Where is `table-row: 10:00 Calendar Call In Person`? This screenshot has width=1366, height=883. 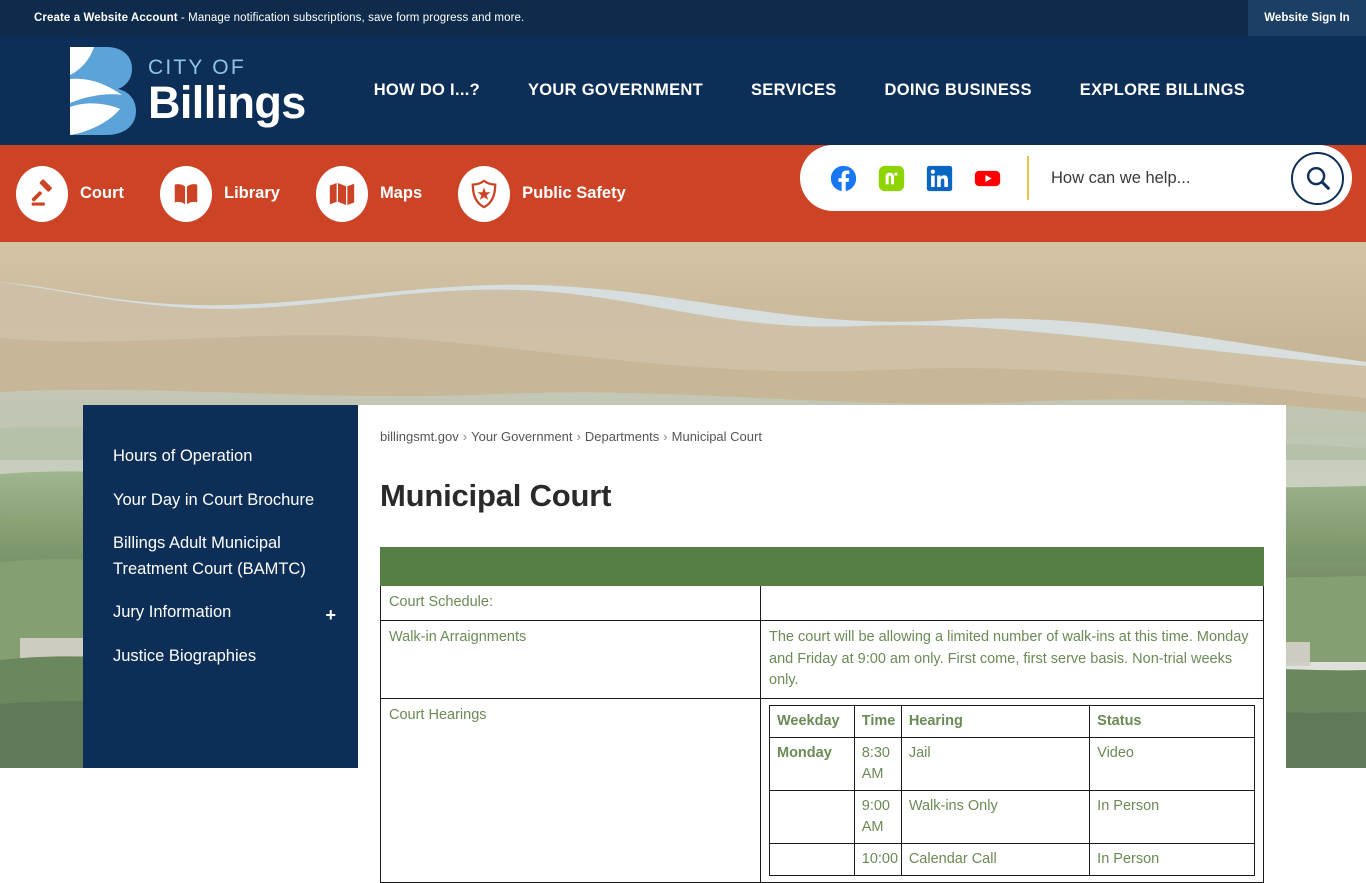 table-row: 10:00 Calendar Call In Person is located at coordinates (1012, 860).